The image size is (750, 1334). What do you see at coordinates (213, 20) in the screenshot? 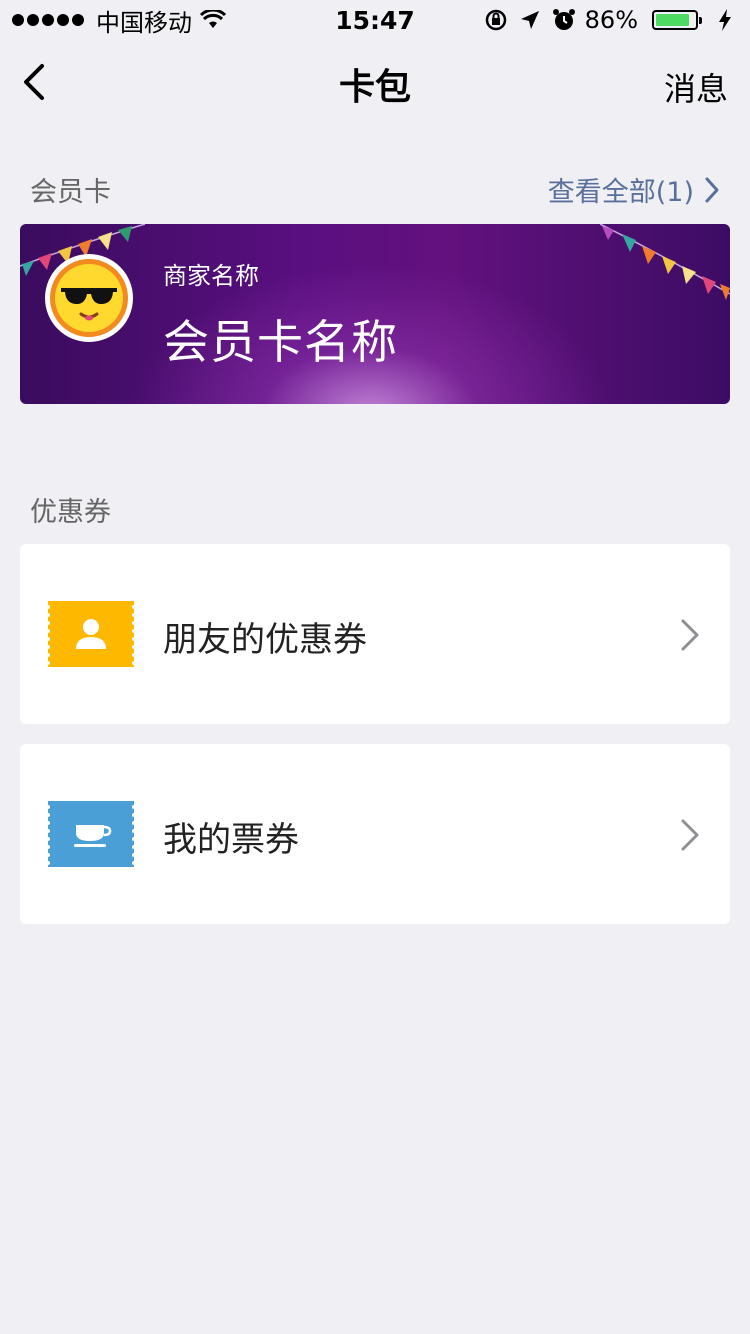
I see `wifi-icon` at bounding box center [213, 20].